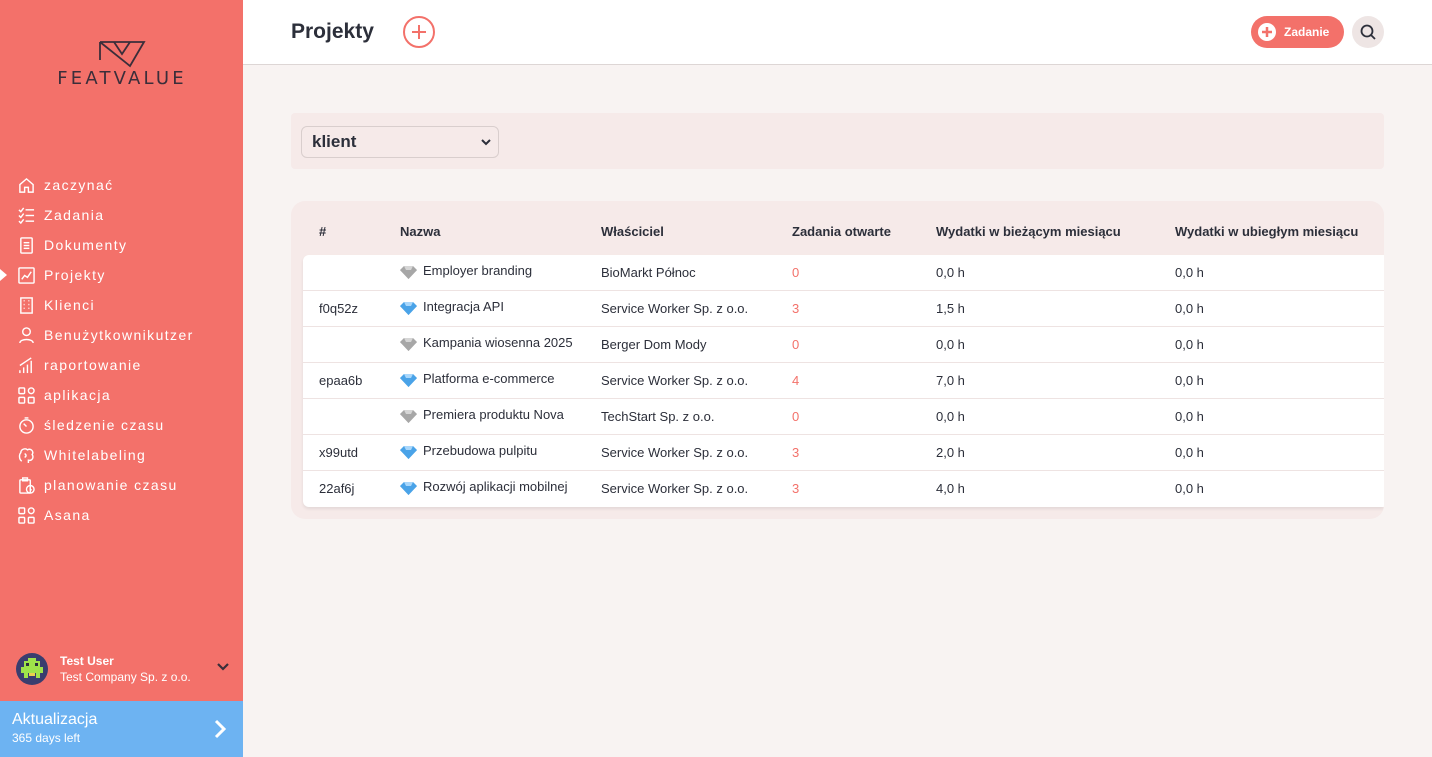  I want to click on upgrade-days-left: 365 days left, so click(46, 738).